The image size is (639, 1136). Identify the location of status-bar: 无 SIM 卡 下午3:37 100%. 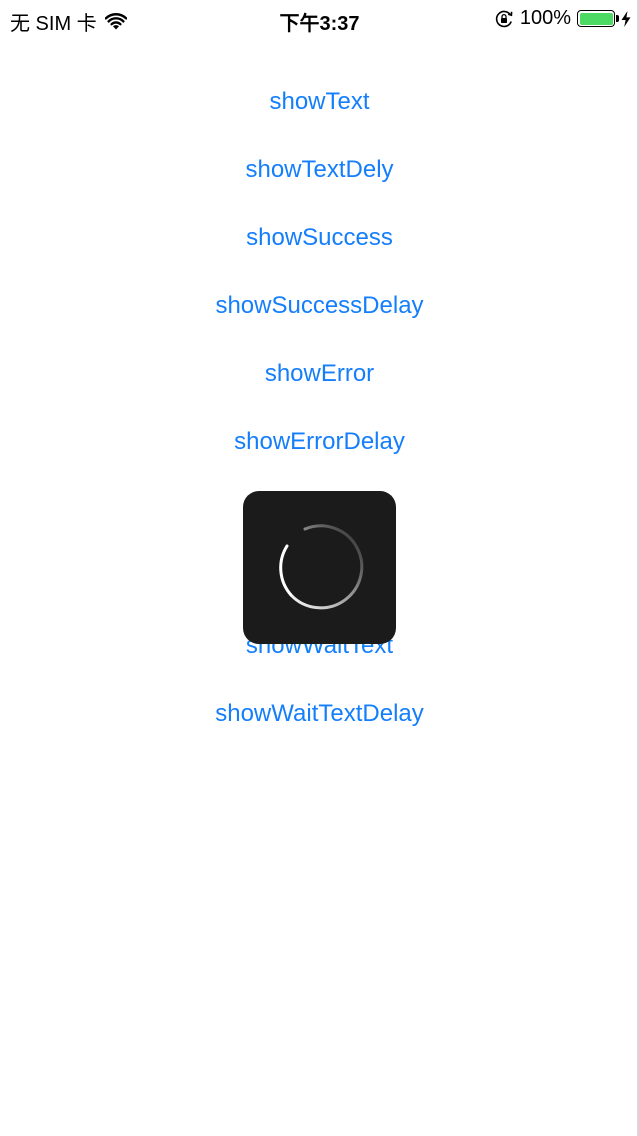
(319, 20).